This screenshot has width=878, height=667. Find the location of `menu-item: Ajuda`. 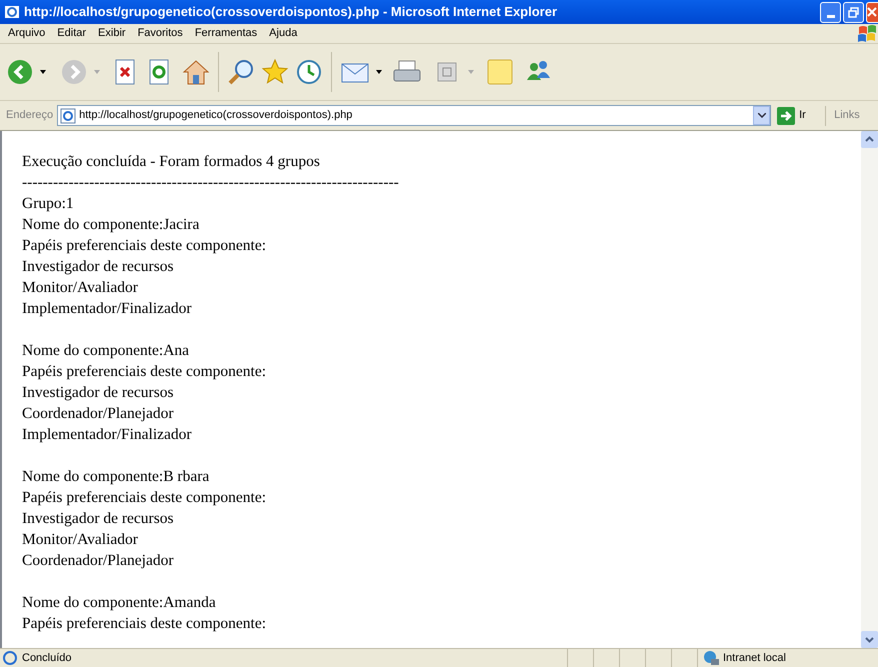

menu-item: Ajuda is located at coordinates (283, 33).